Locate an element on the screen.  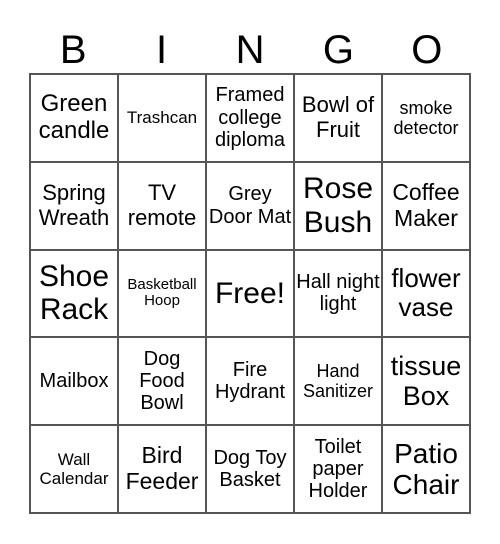
bingo-cell: Coffee Maker is located at coordinates (426, 205).